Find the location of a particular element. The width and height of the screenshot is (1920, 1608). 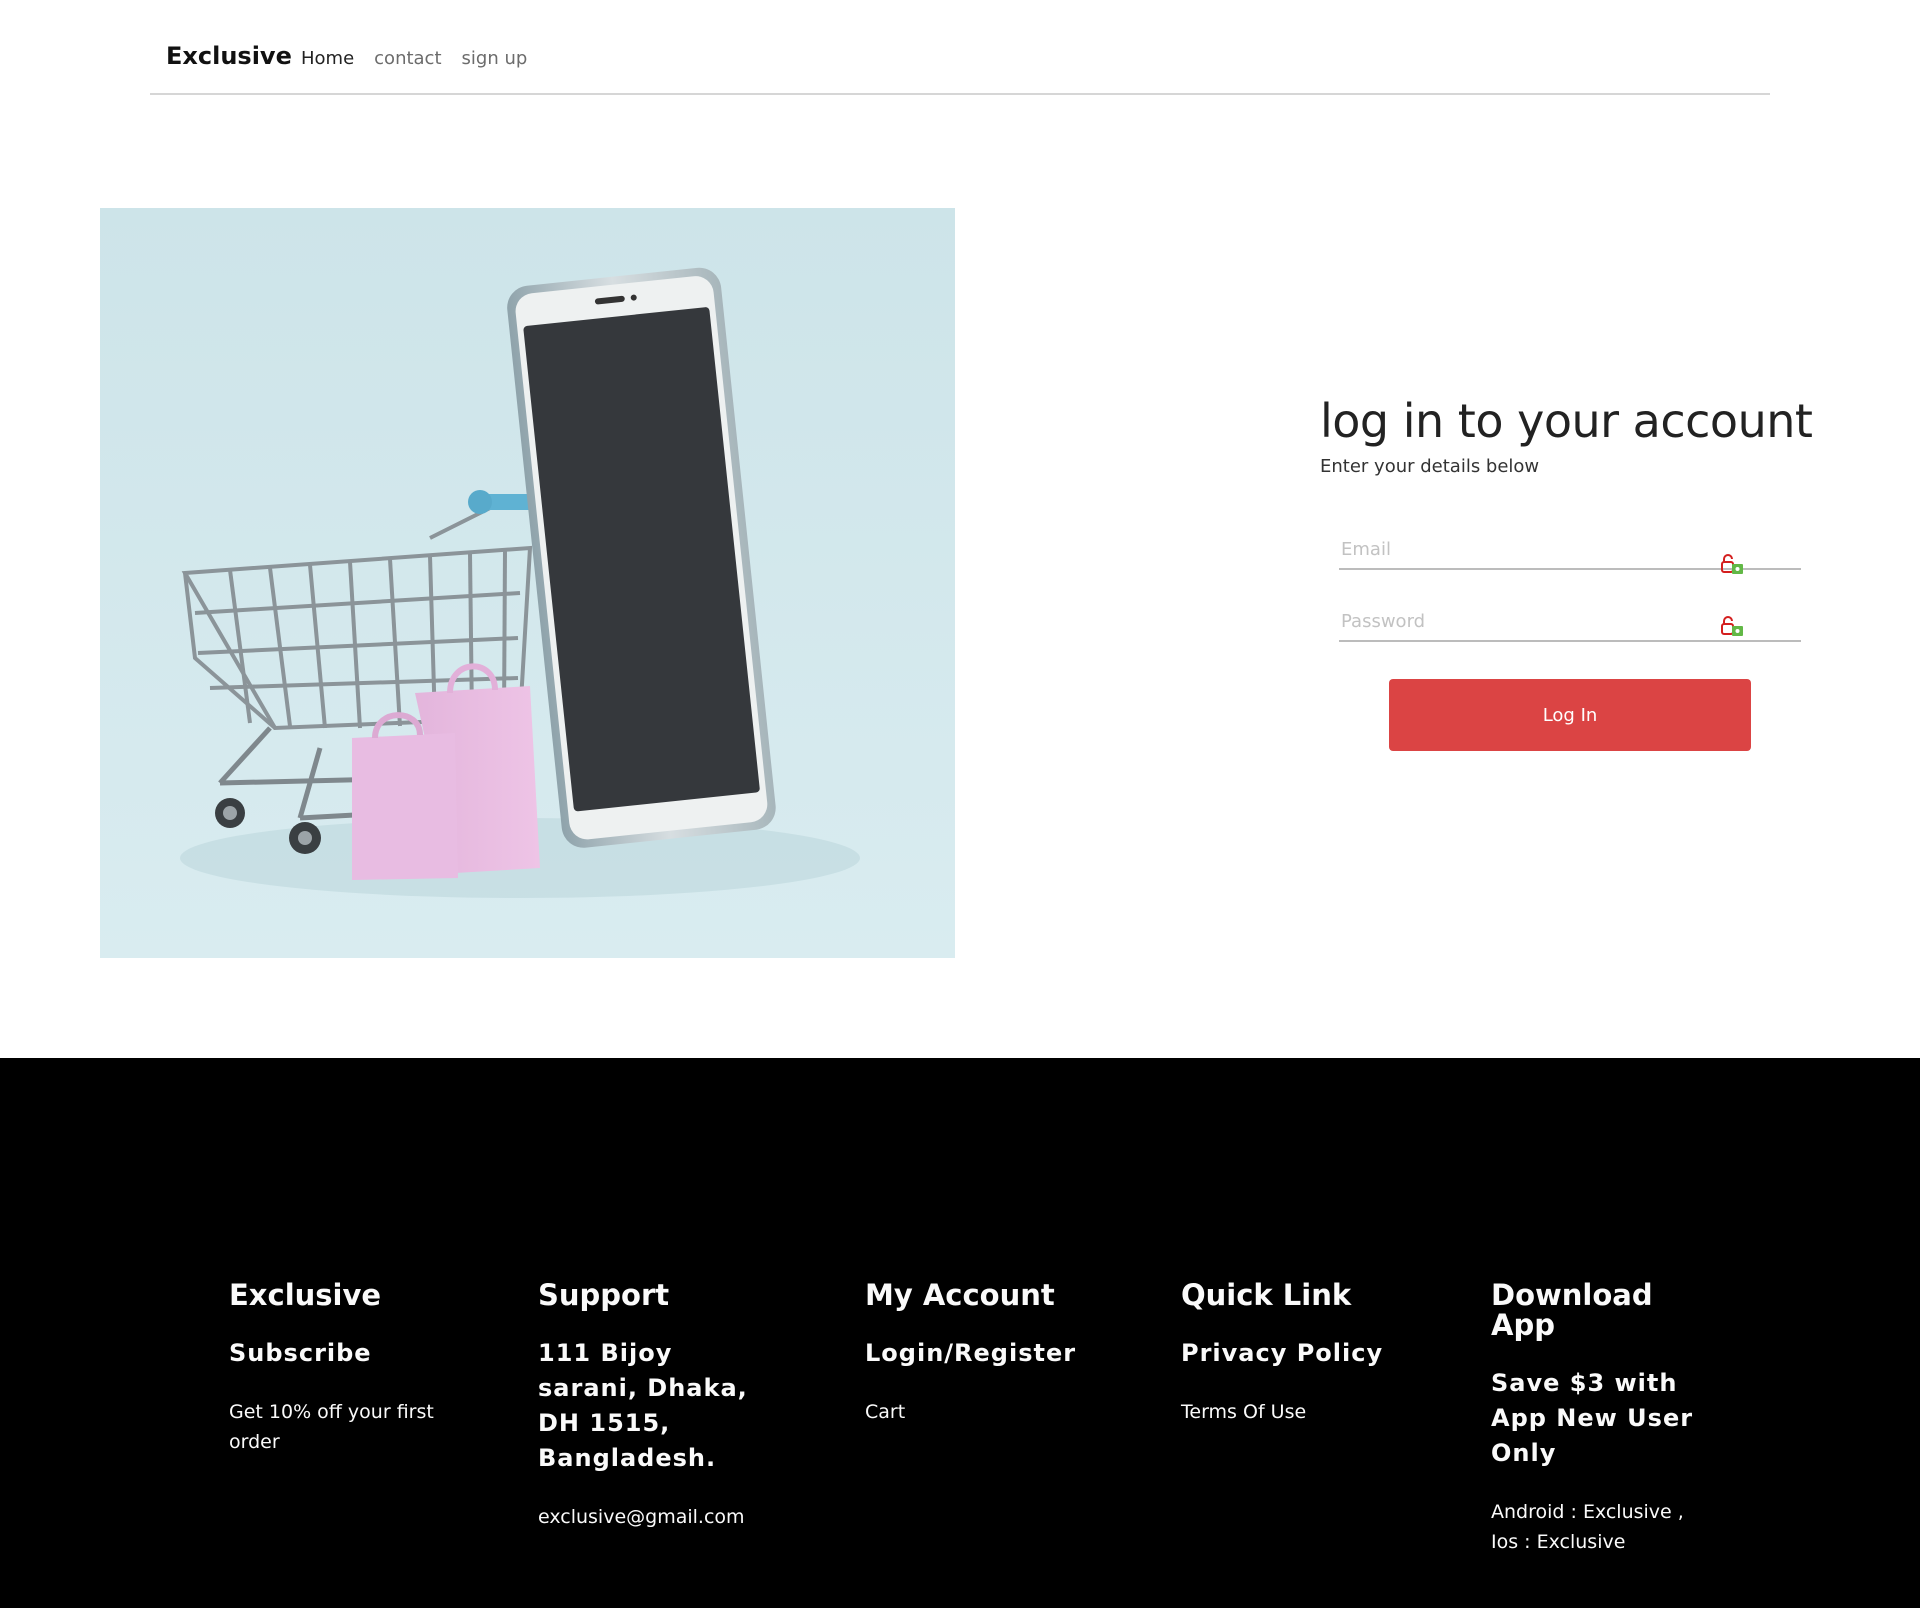

login-button: Log In is located at coordinates (1570, 715).